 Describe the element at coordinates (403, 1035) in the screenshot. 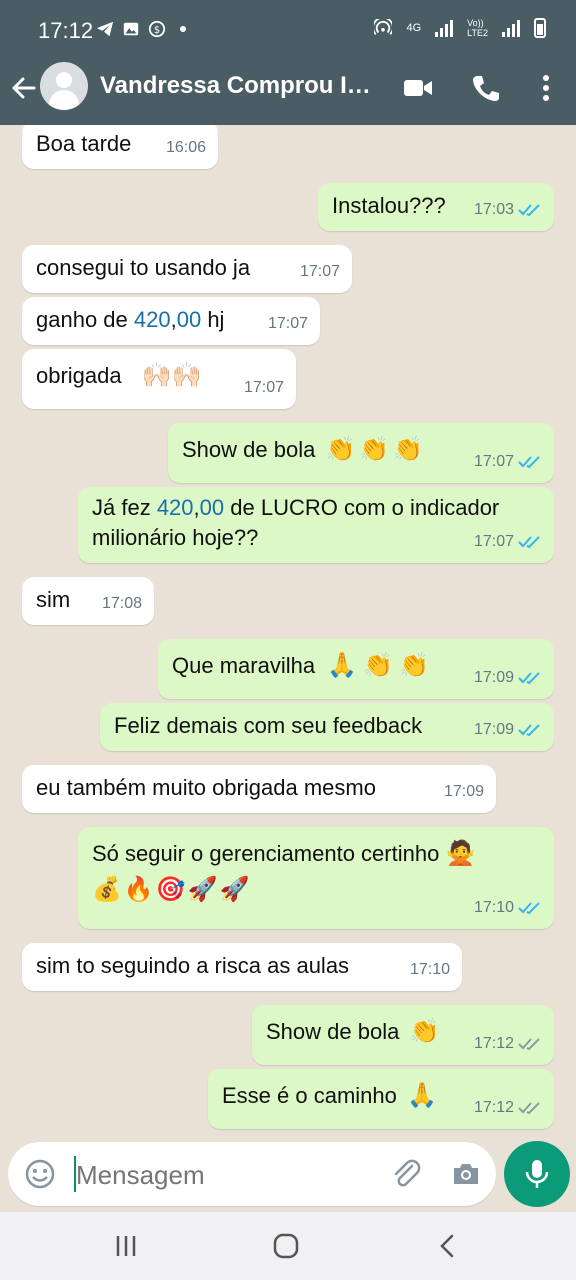

I see `message-outgoing: Show de bola 👏 17:12` at that location.